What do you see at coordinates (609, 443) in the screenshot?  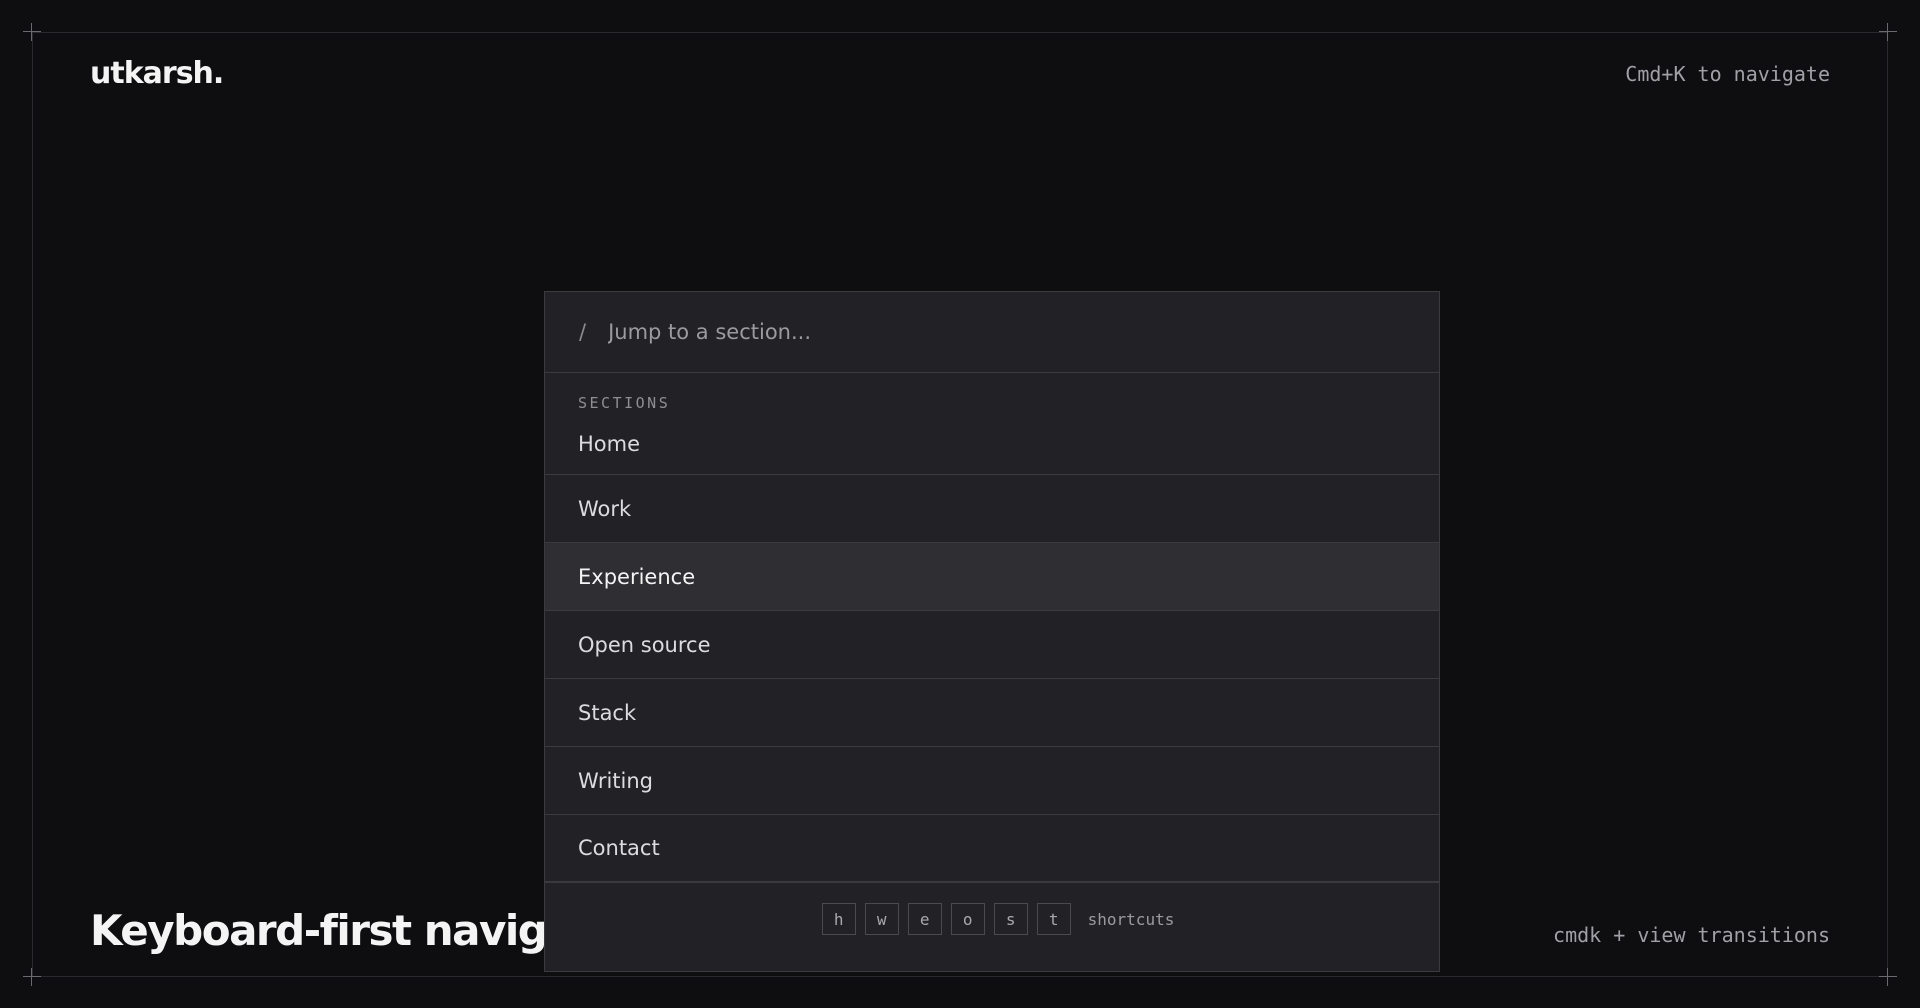 I see `section-item-label: Home` at bounding box center [609, 443].